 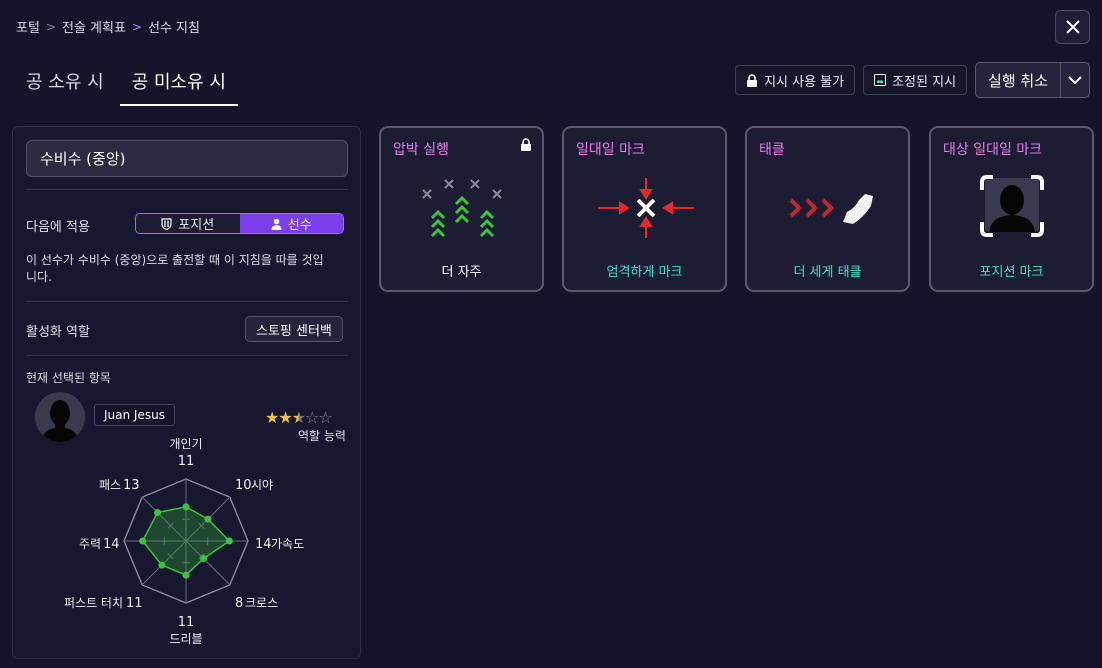 What do you see at coordinates (1018, 80) in the screenshot?
I see `undo-button: 실행 취소` at bounding box center [1018, 80].